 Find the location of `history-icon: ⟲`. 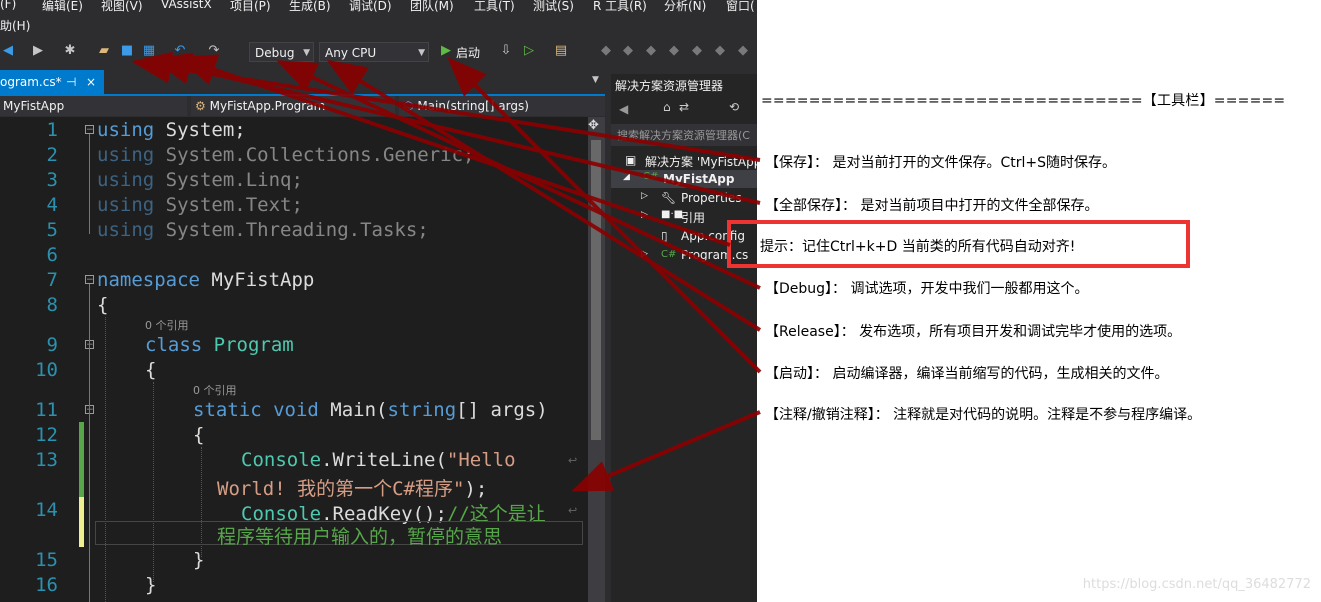

history-icon: ⟲ is located at coordinates (734, 107).